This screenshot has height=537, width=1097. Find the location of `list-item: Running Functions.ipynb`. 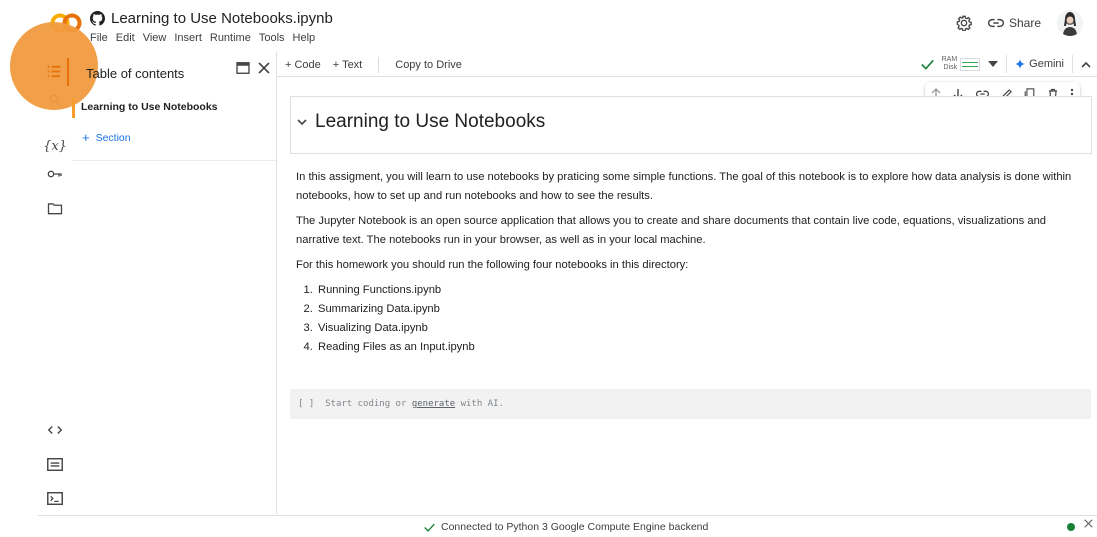

list-item: Running Functions.ipynb is located at coordinates (696, 290).